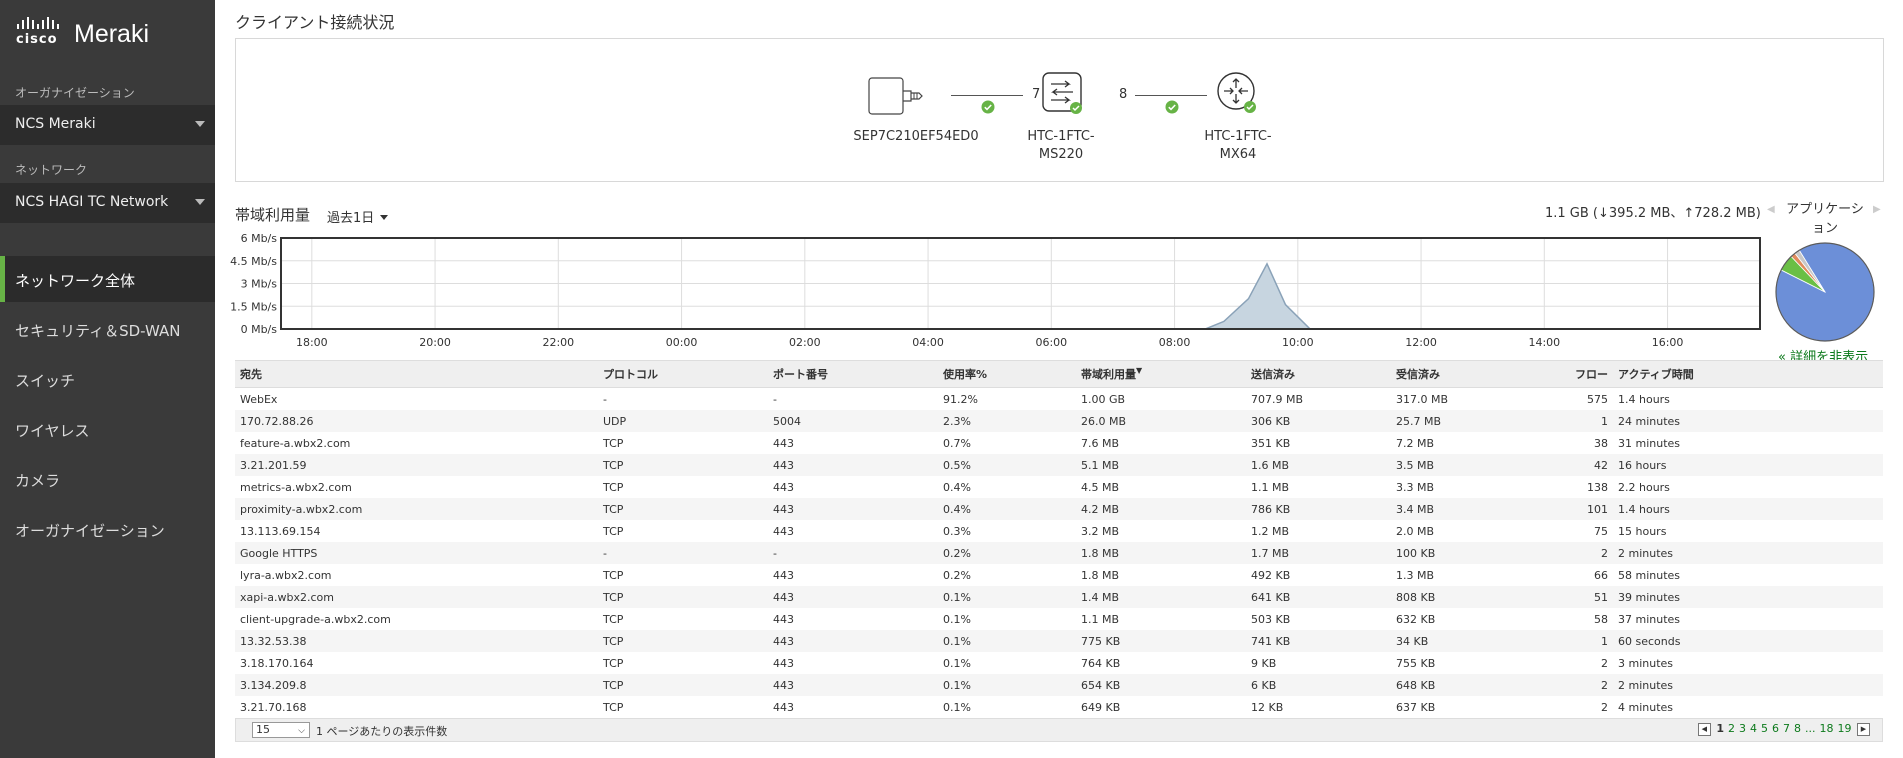 This screenshot has height=758, width=1903. What do you see at coordinates (416, 421) in the screenshot?
I see `cell-destination: 170.72.88.26` at bounding box center [416, 421].